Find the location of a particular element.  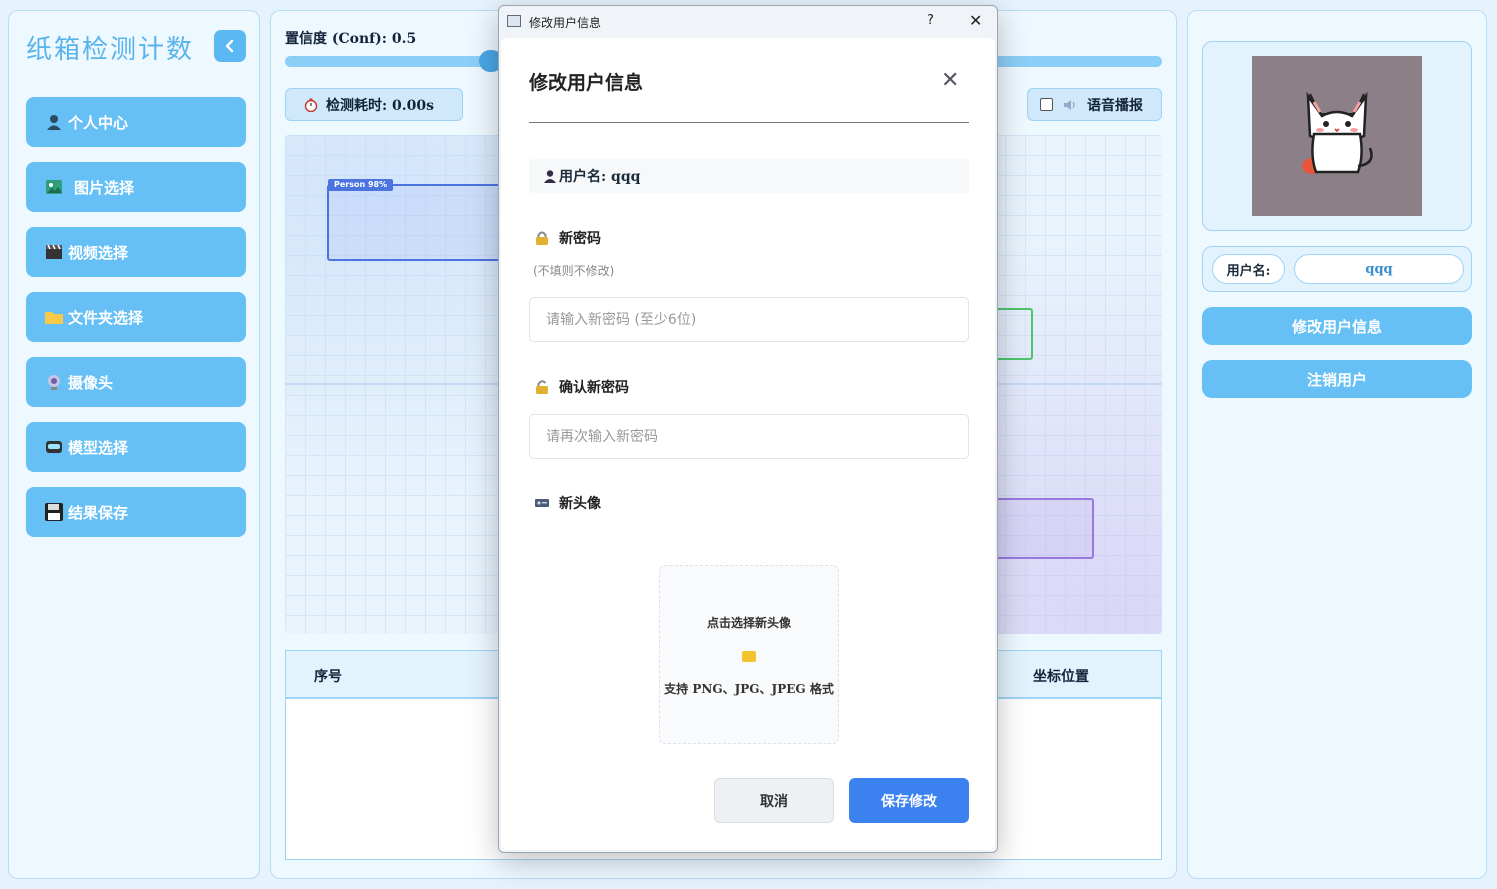

edit-user-info-button: 修改用户信息 is located at coordinates (1337, 326).